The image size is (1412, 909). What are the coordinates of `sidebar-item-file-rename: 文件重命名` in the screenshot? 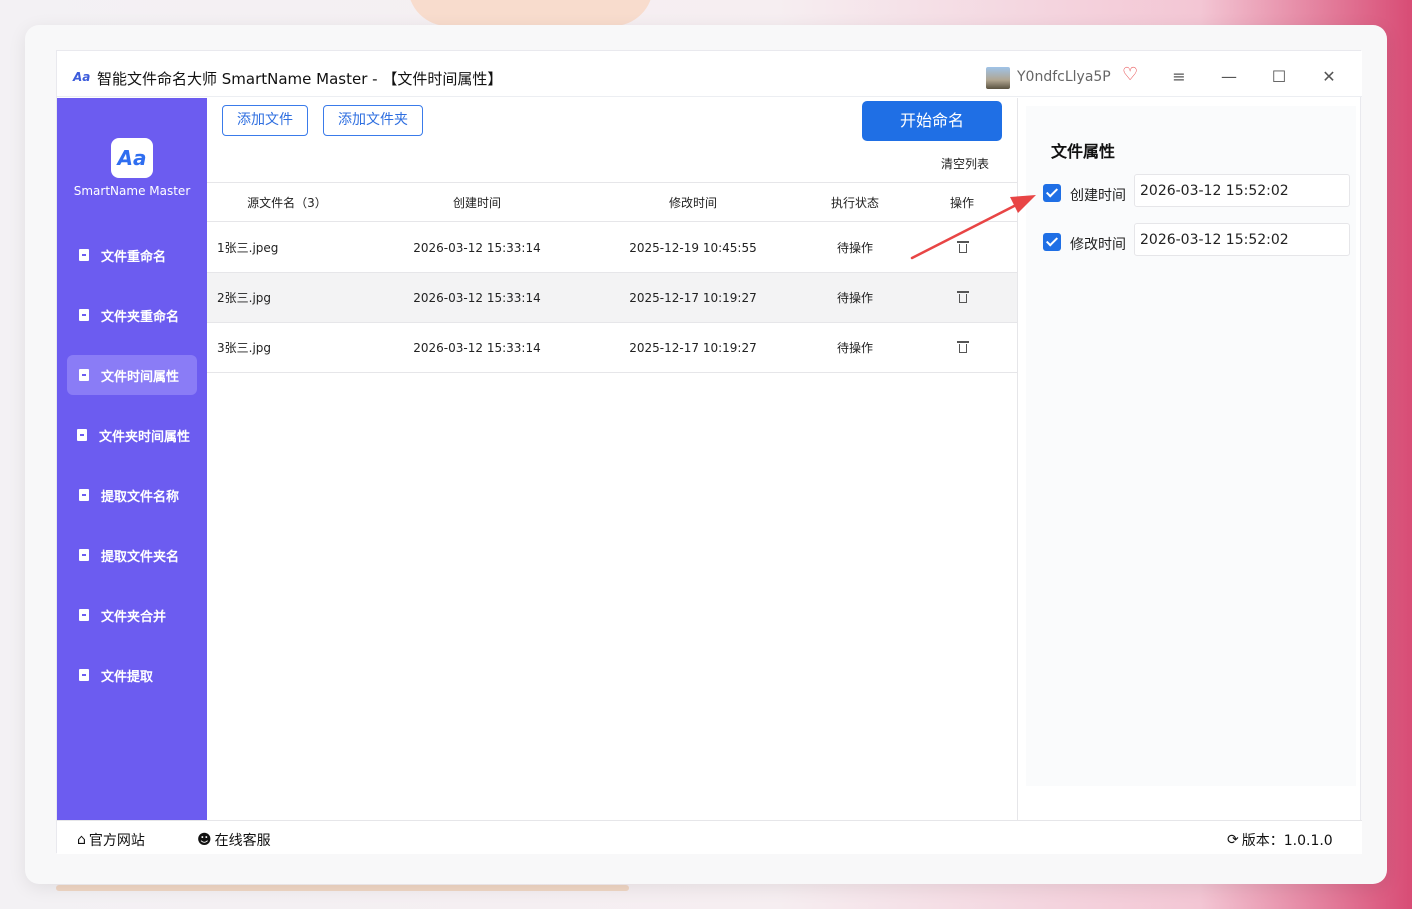 It's located at (132, 255).